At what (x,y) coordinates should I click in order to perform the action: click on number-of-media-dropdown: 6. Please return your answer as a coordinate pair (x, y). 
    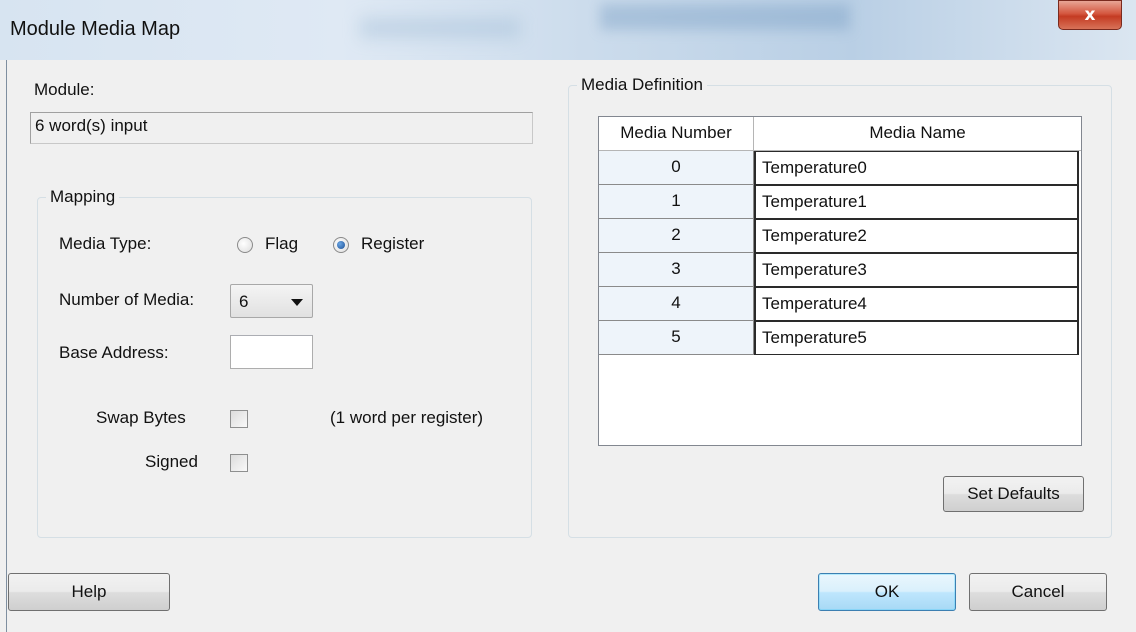
    Looking at the image, I should click on (271, 301).